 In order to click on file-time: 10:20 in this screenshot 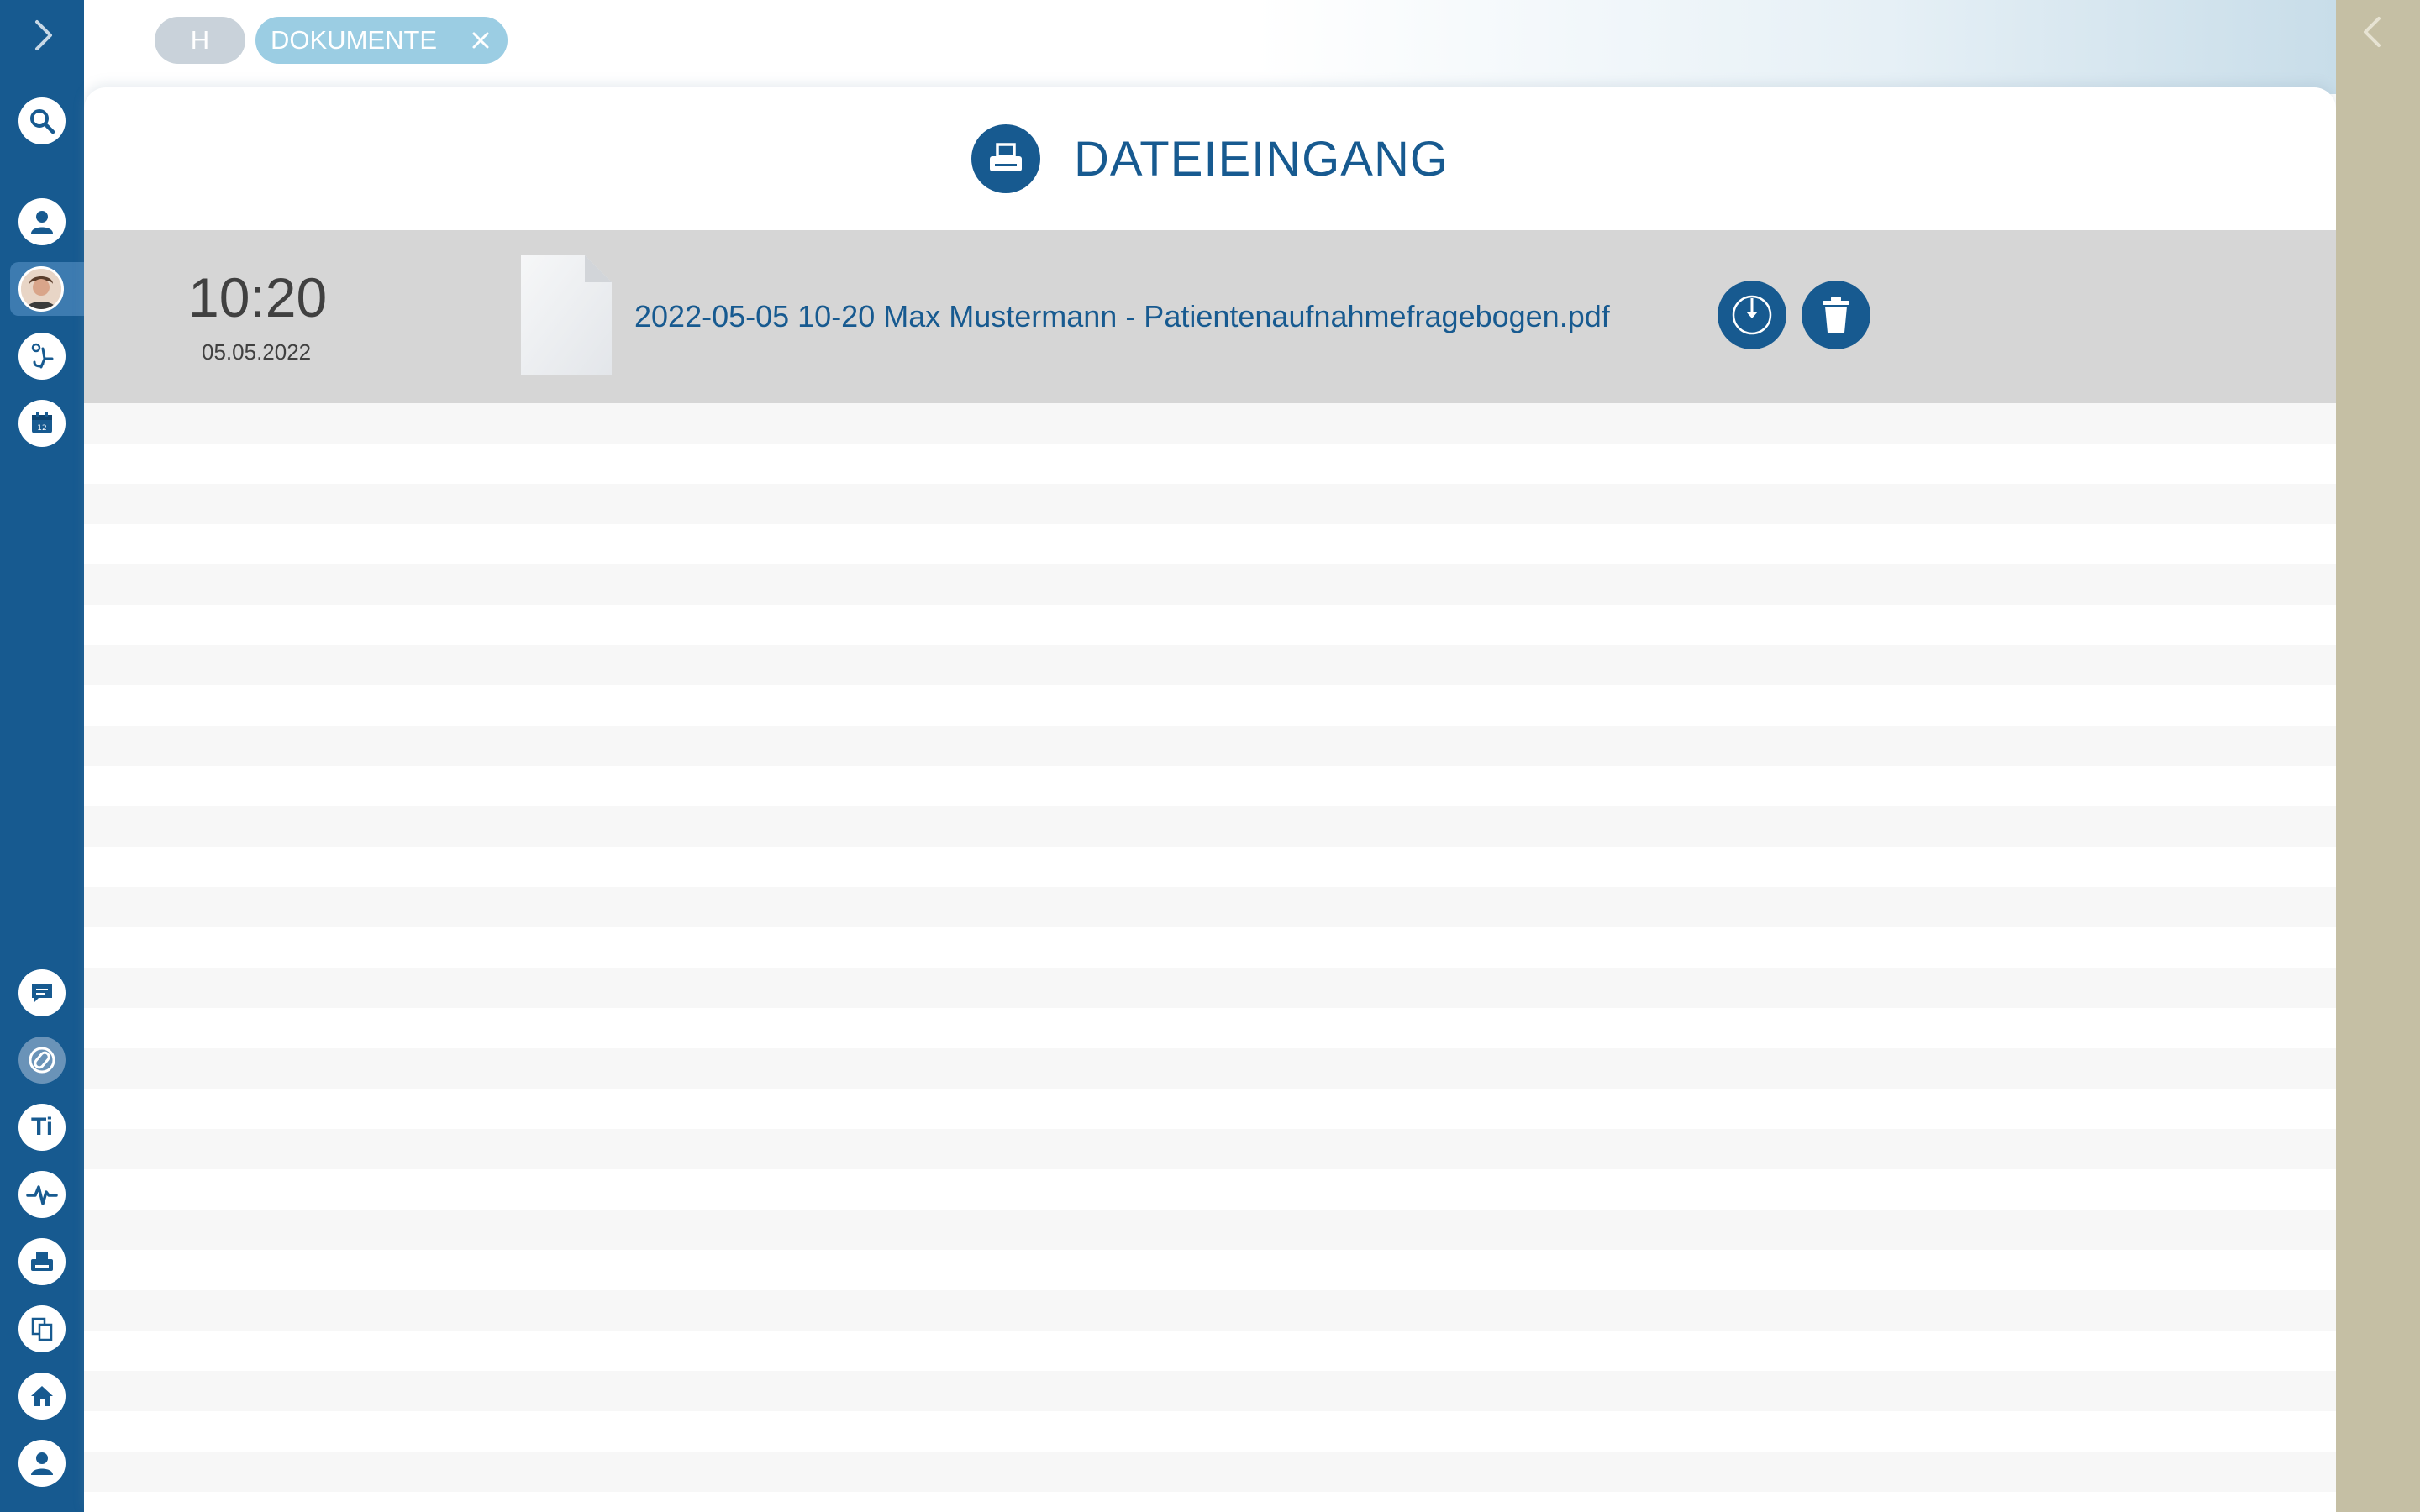, I will do `click(258, 297)`.